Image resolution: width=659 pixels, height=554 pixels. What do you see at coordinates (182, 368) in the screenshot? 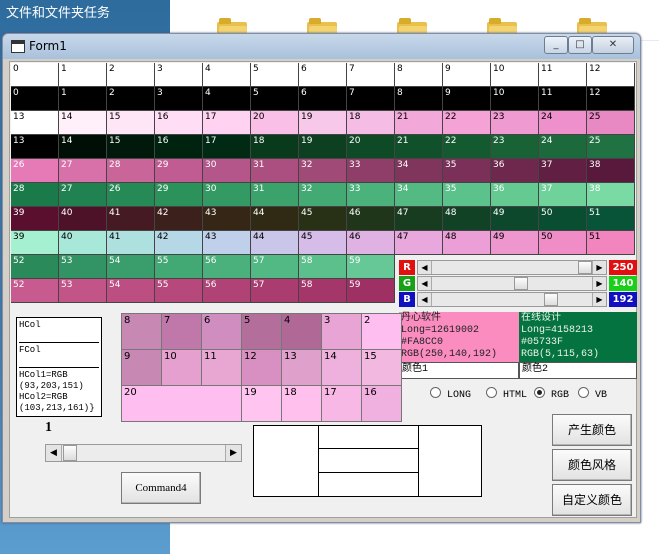
I see `palette-cell: 10` at bounding box center [182, 368].